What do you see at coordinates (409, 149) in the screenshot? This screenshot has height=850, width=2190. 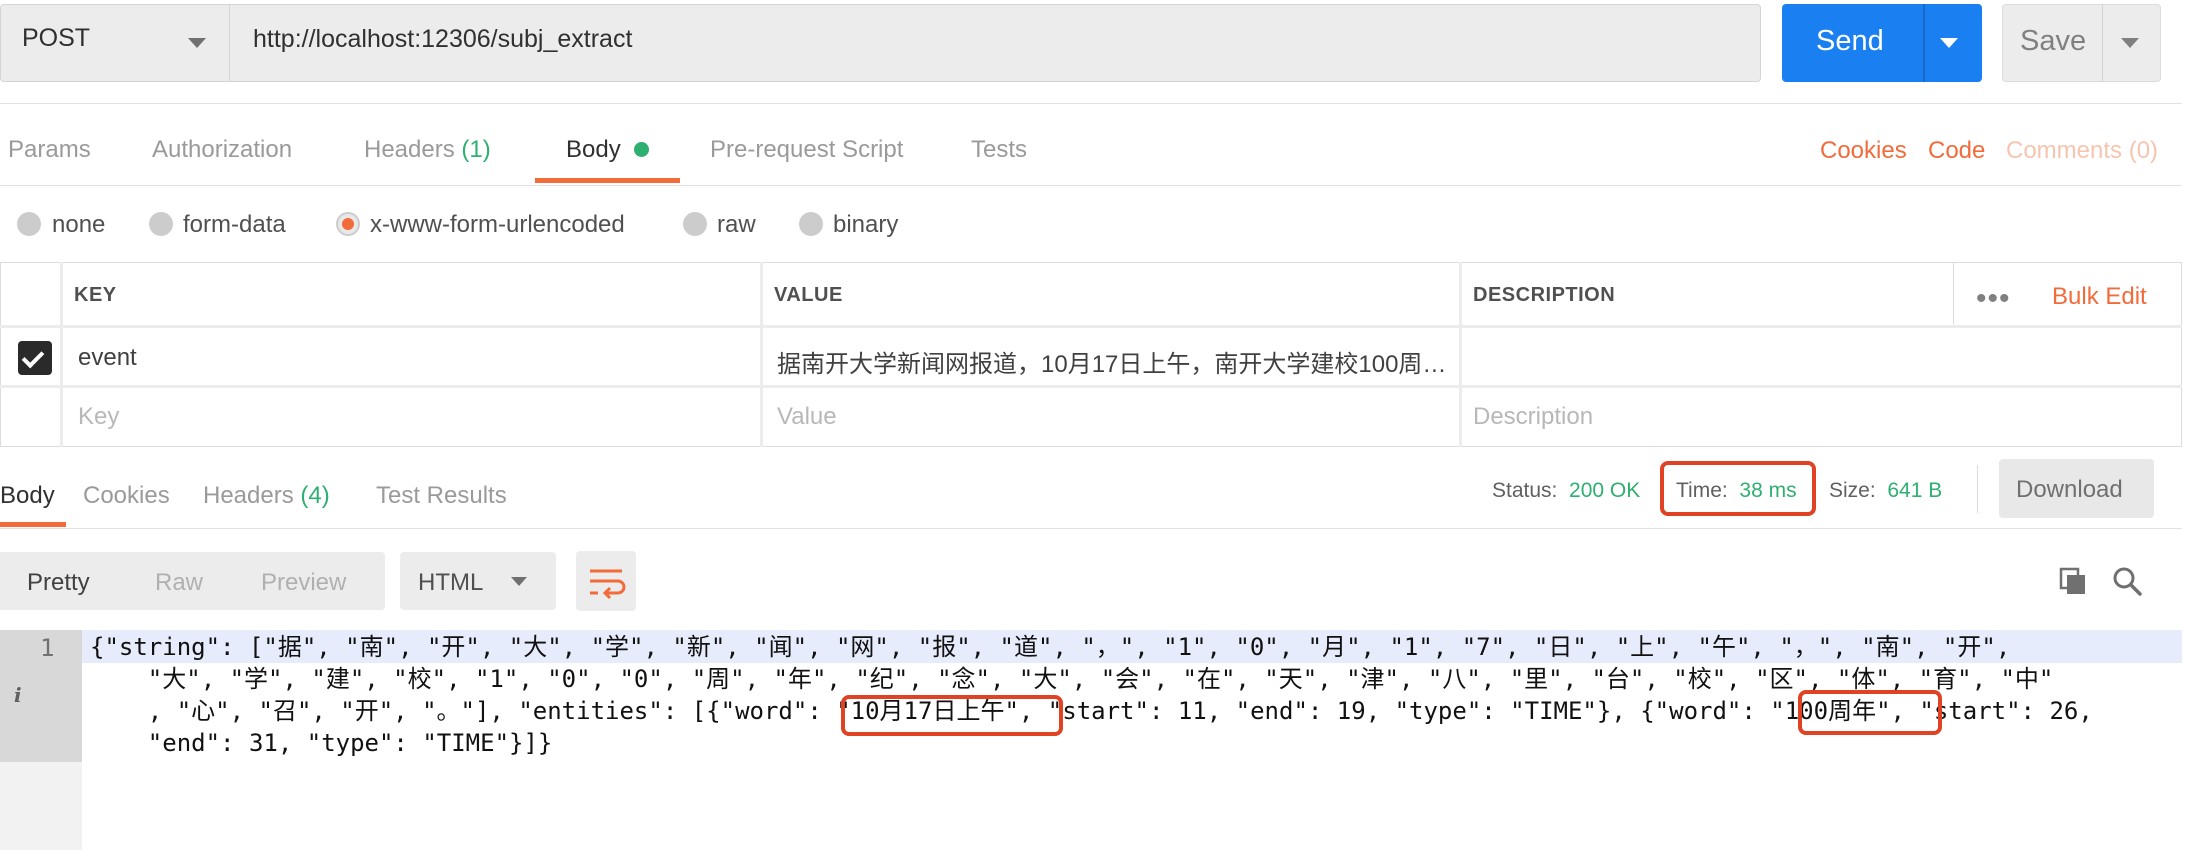 I see `tab-headers-label: Headers` at bounding box center [409, 149].